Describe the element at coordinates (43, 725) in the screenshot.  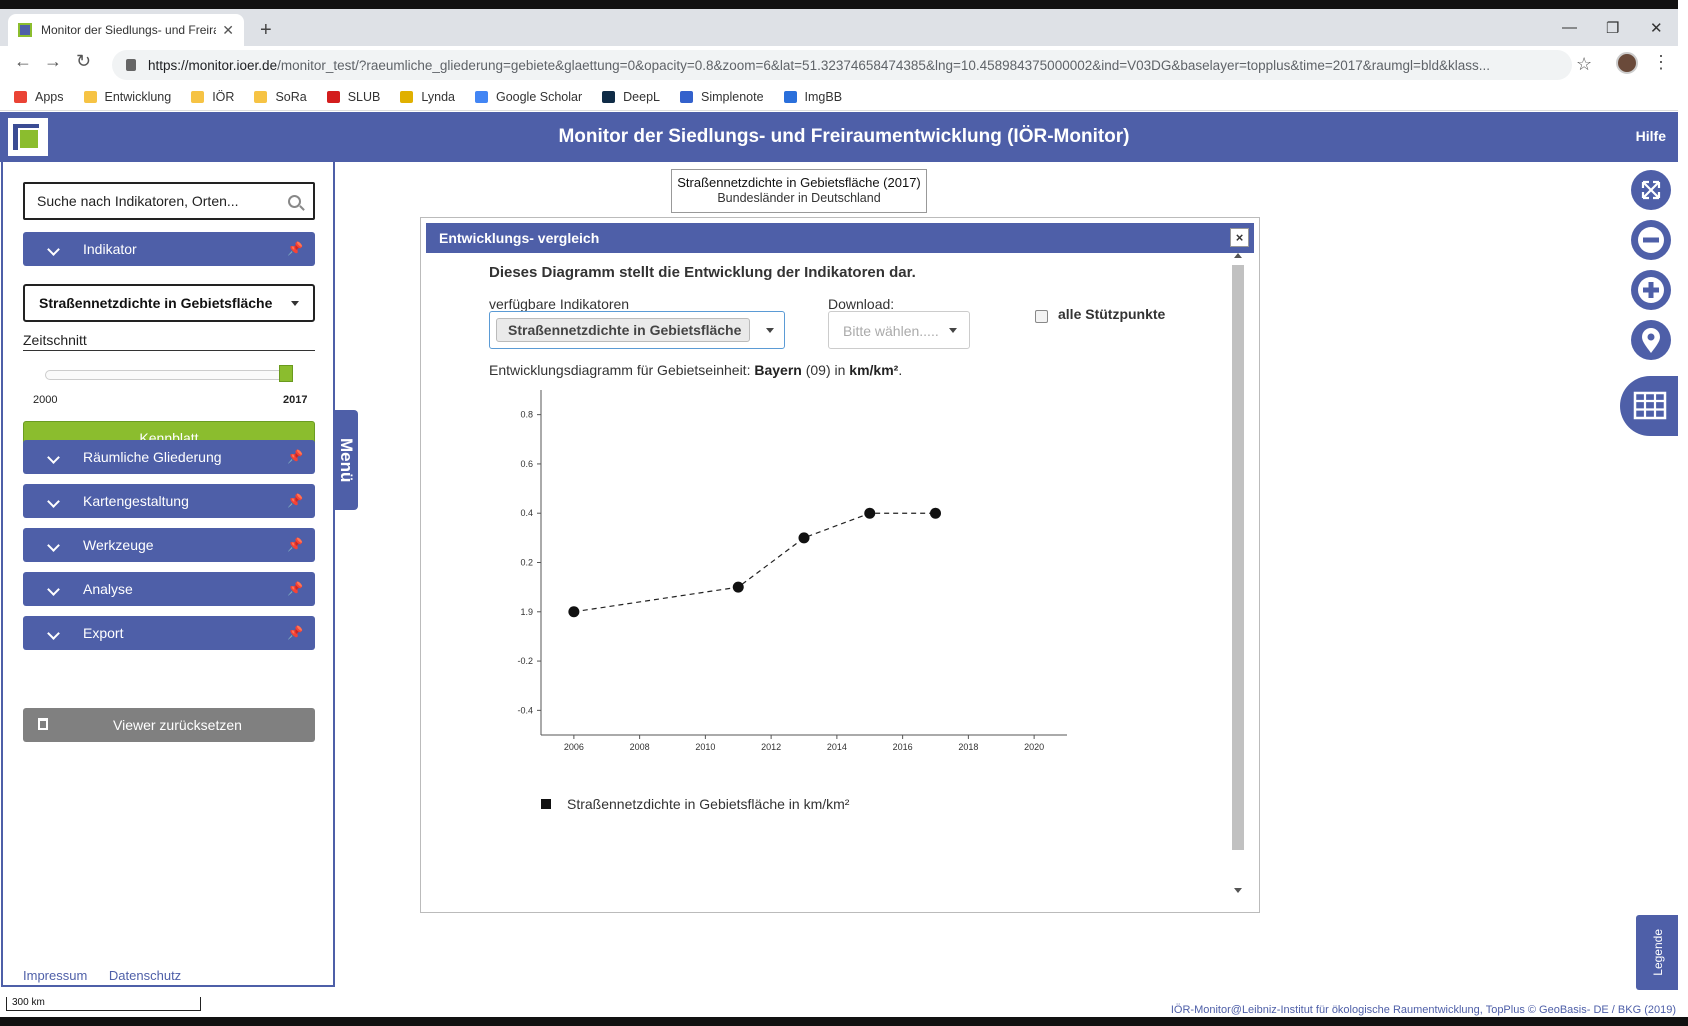
I see `trash-icon` at that location.